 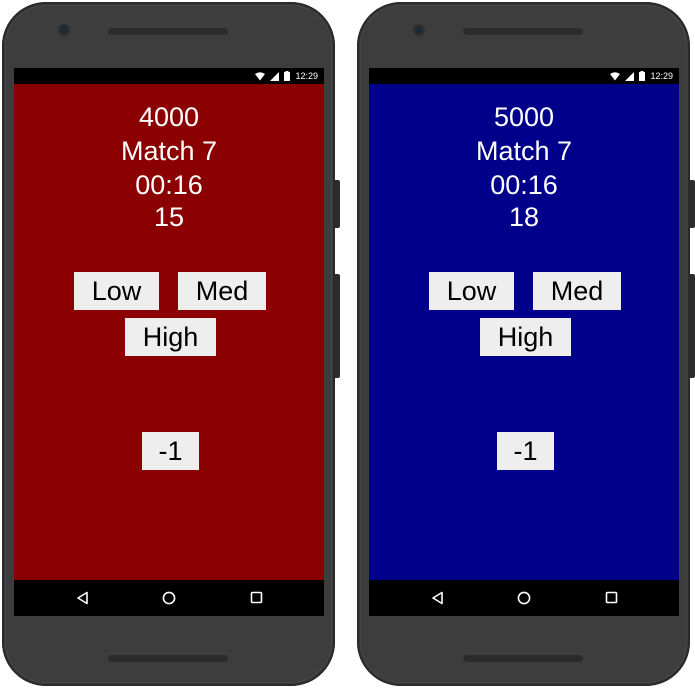 What do you see at coordinates (524, 117) in the screenshot?
I see `score-text: 5000` at bounding box center [524, 117].